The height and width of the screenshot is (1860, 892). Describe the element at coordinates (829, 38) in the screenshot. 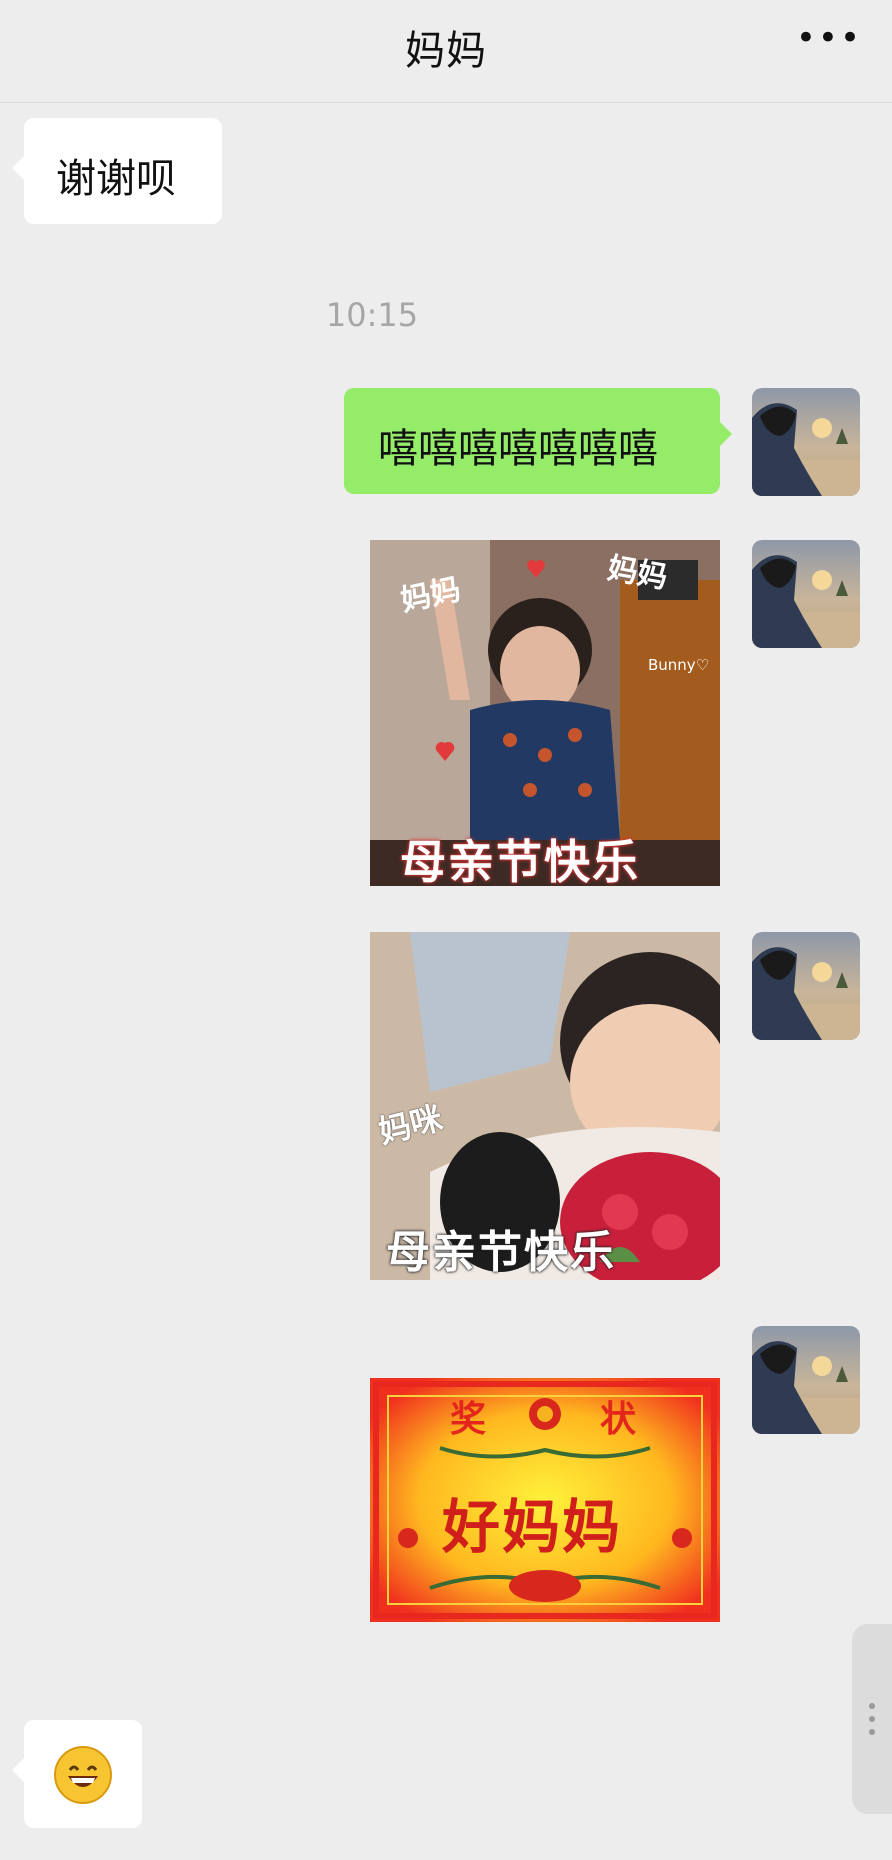

I see `more-icon: •••` at that location.